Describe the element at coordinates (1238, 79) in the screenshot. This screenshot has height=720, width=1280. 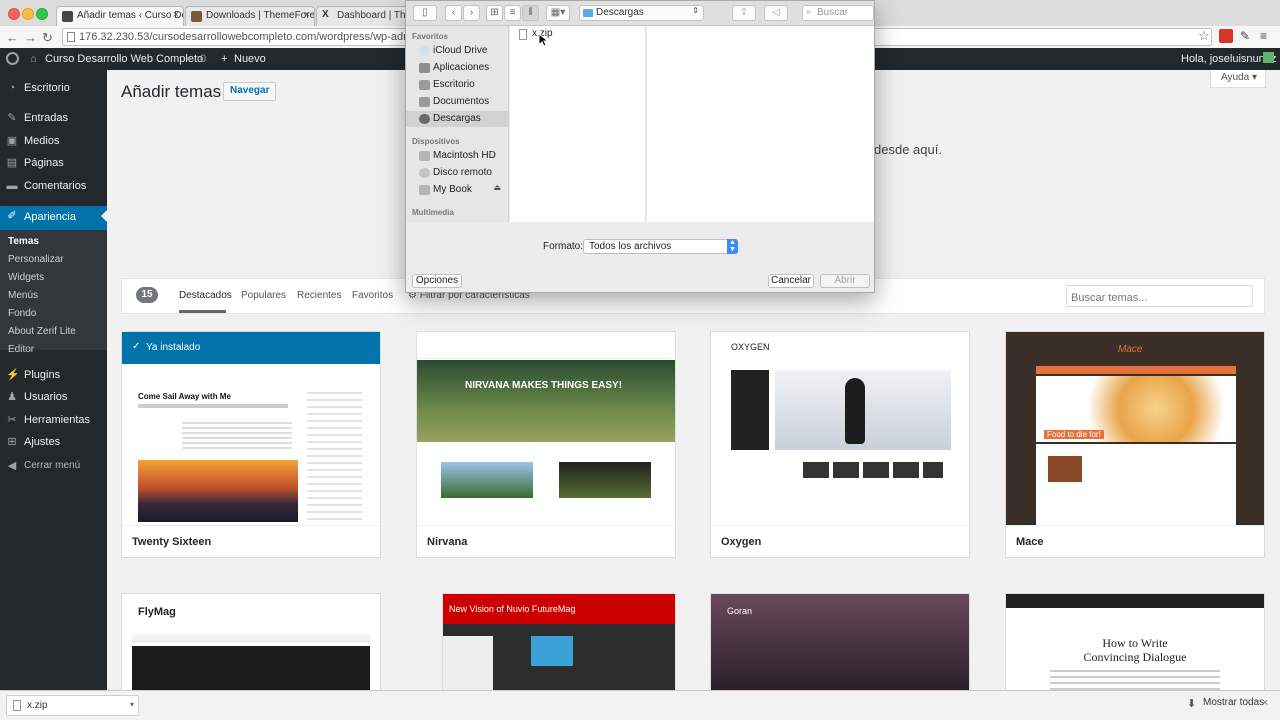
I see `help-tab: Ayuda ▾` at that location.